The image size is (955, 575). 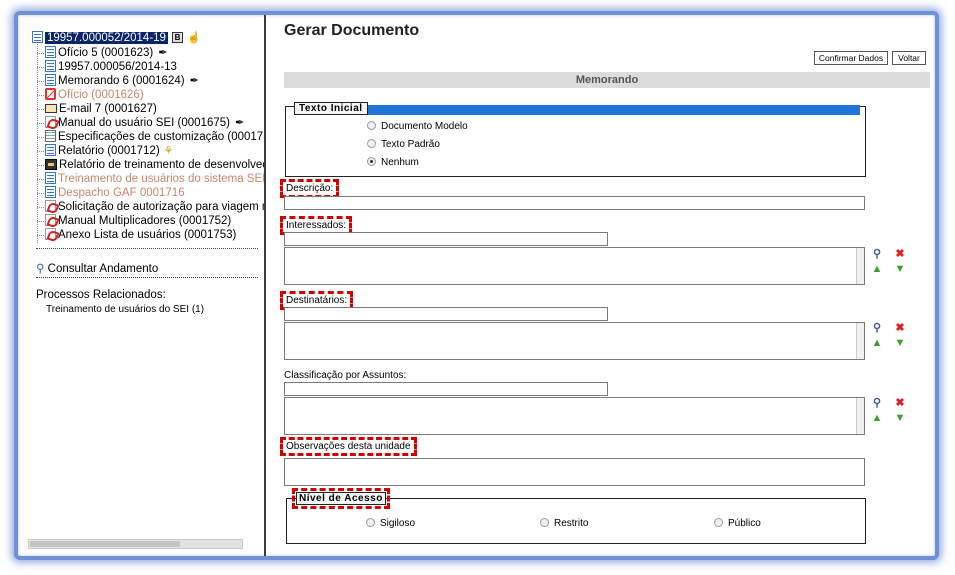 What do you see at coordinates (50, 136) in the screenshot?
I see `spreadsheet-icon` at bounding box center [50, 136].